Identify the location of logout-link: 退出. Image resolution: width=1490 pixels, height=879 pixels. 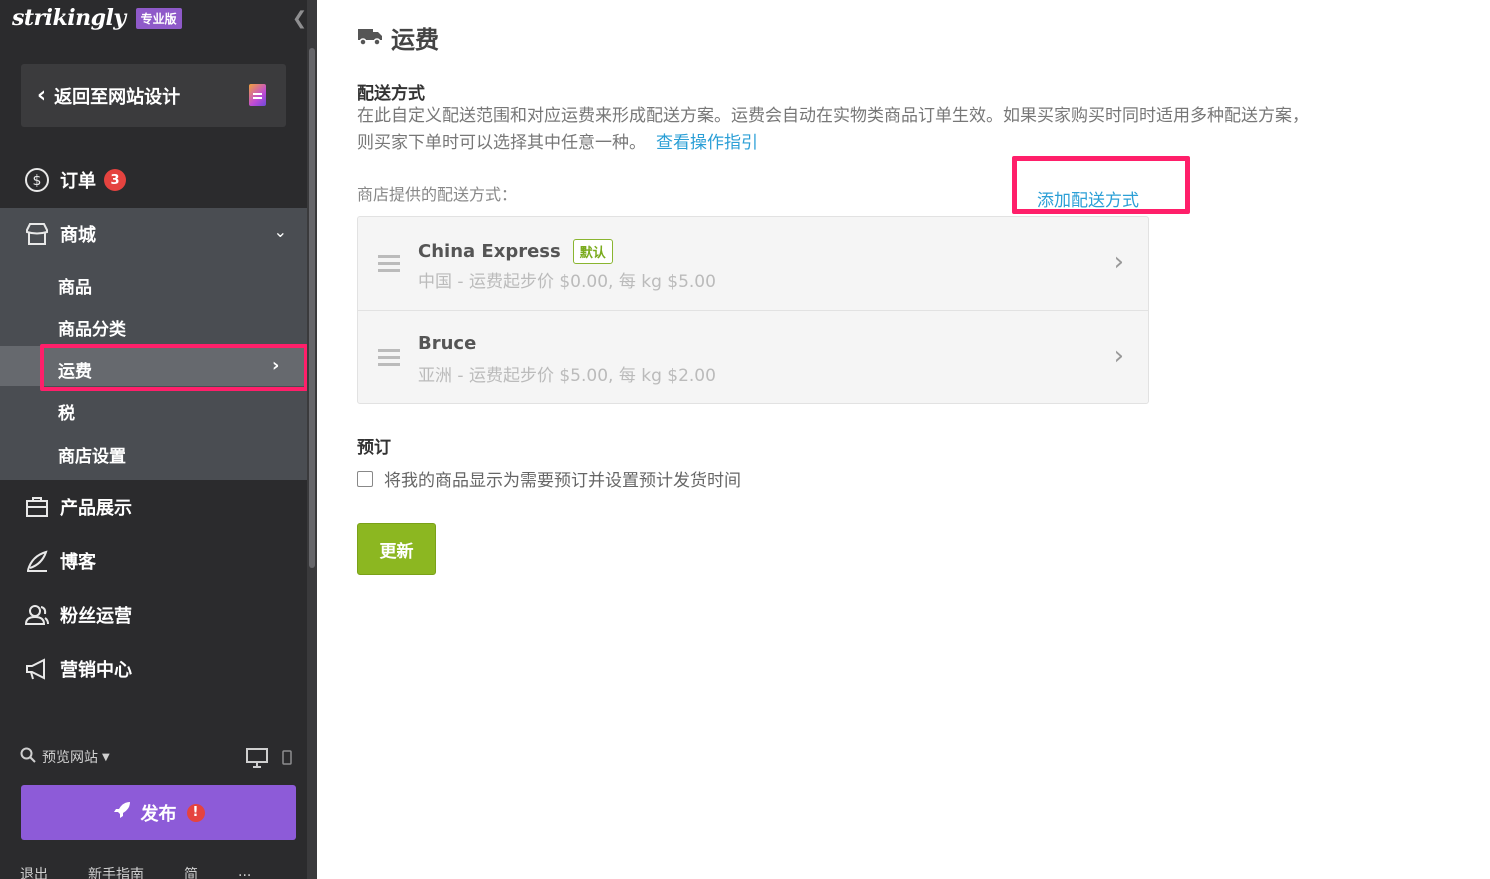
(34, 871).